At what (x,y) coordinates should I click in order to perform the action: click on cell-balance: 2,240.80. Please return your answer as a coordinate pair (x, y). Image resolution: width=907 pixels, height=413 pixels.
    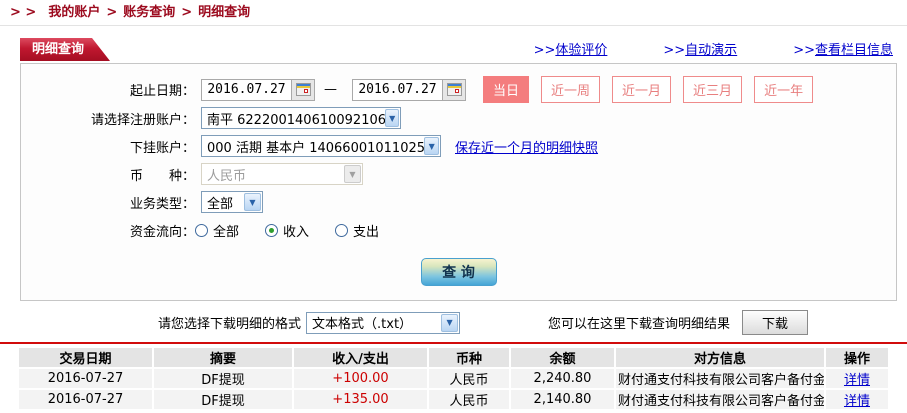
    Looking at the image, I should click on (562, 378).